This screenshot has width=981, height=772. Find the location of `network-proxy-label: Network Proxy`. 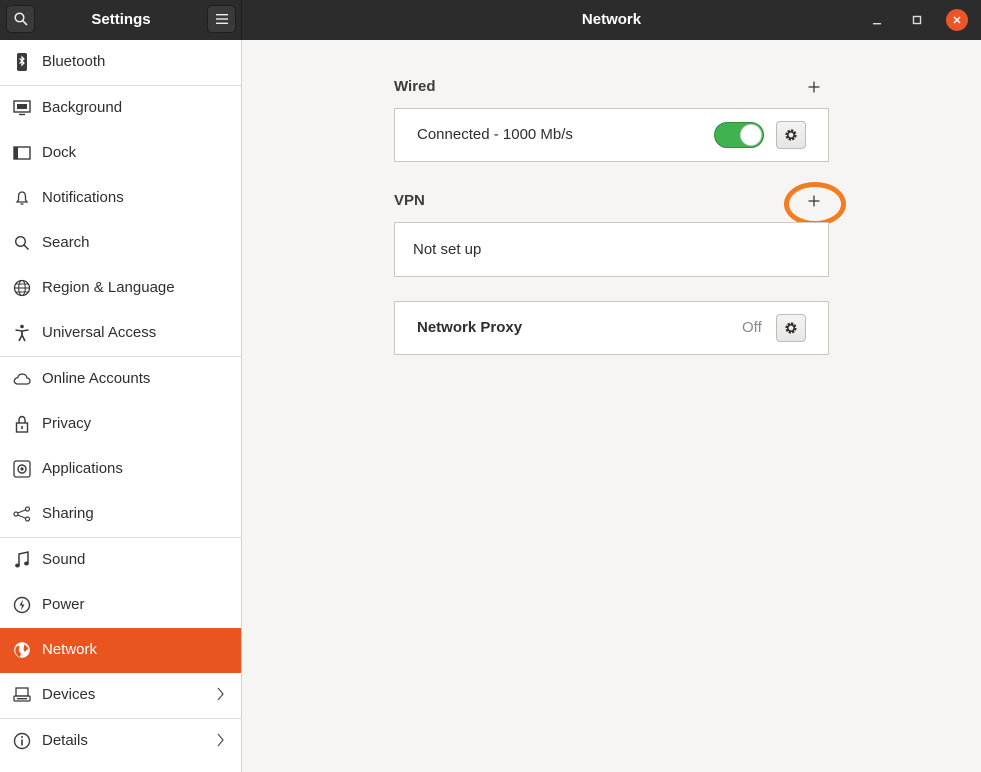

network-proxy-label: Network Proxy is located at coordinates (470, 327).